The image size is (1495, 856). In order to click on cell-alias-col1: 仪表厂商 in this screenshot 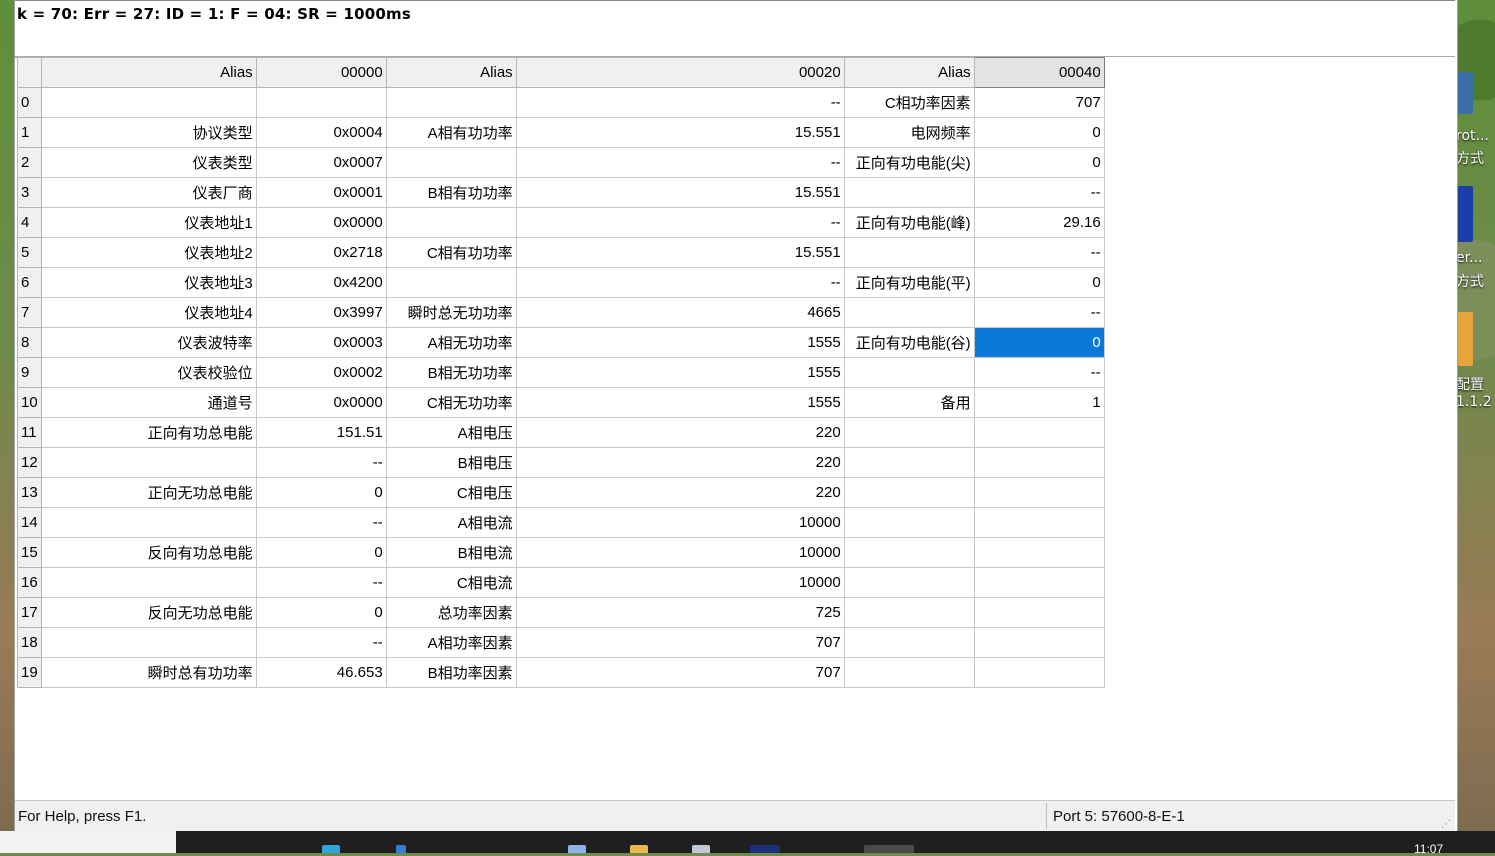, I will do `click(148, 192)`.